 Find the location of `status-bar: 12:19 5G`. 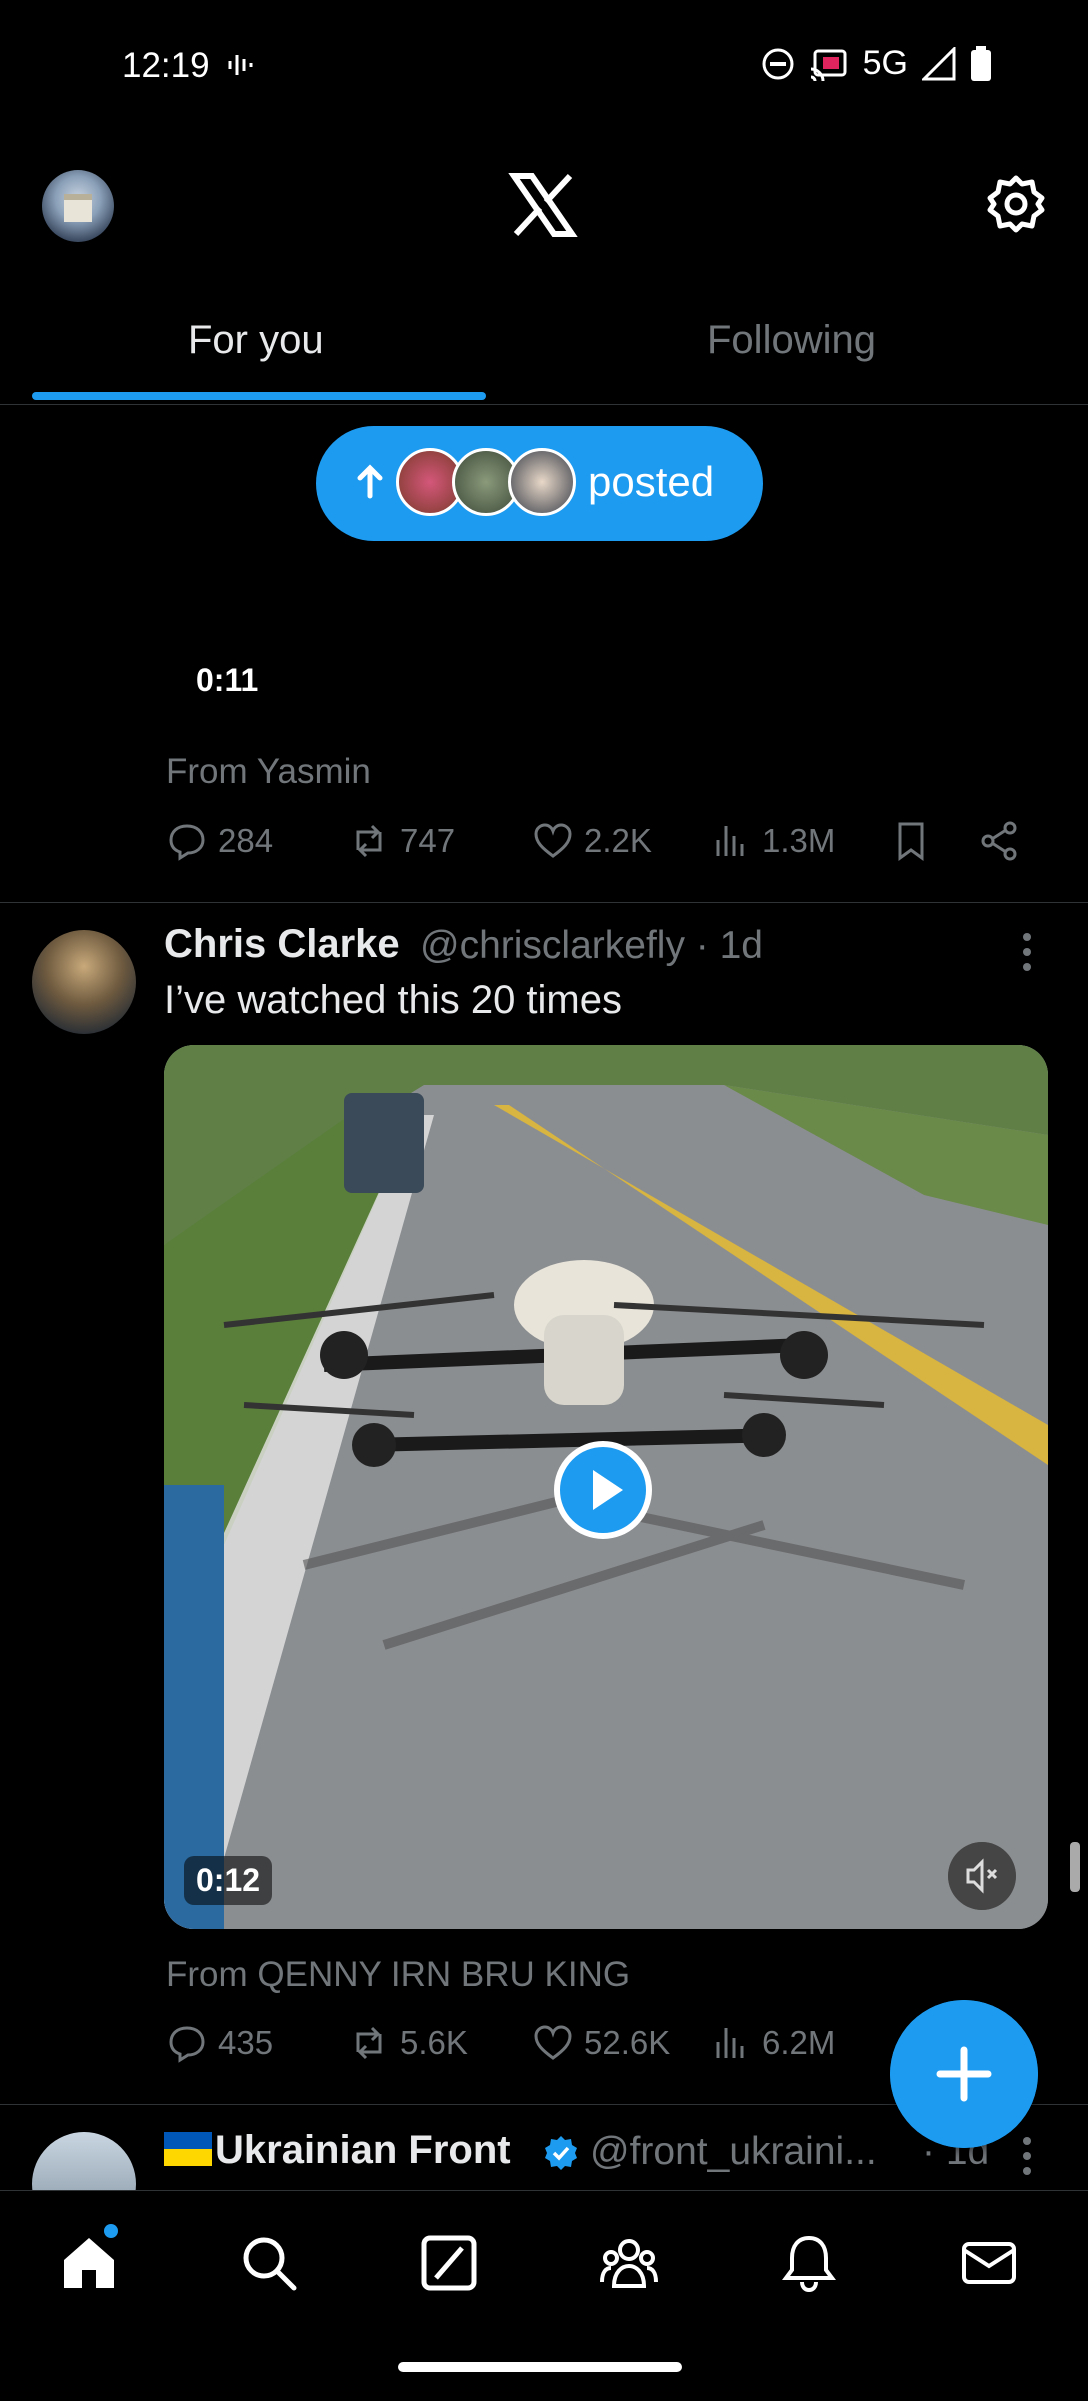

status-bar: 12:19 5G is located at coordinates (544, 65).